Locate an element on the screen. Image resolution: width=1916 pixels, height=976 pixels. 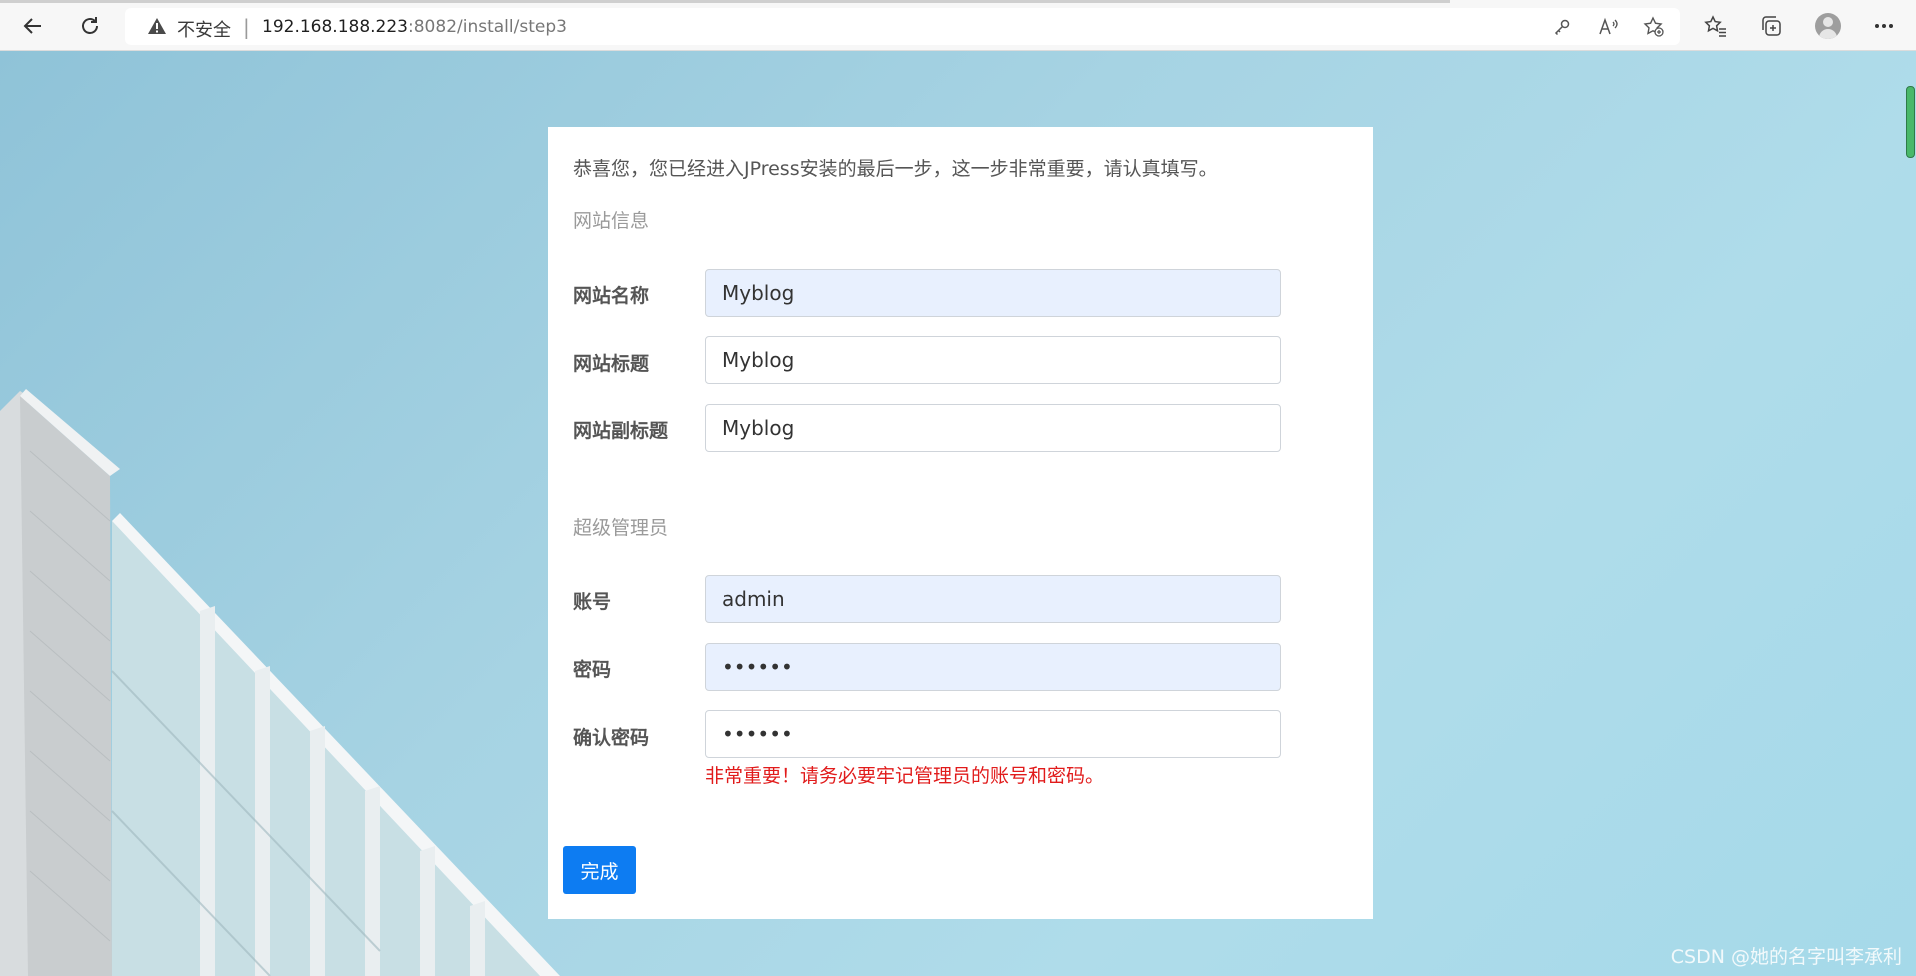
favorites-button is located at coordinates (1716, 26).